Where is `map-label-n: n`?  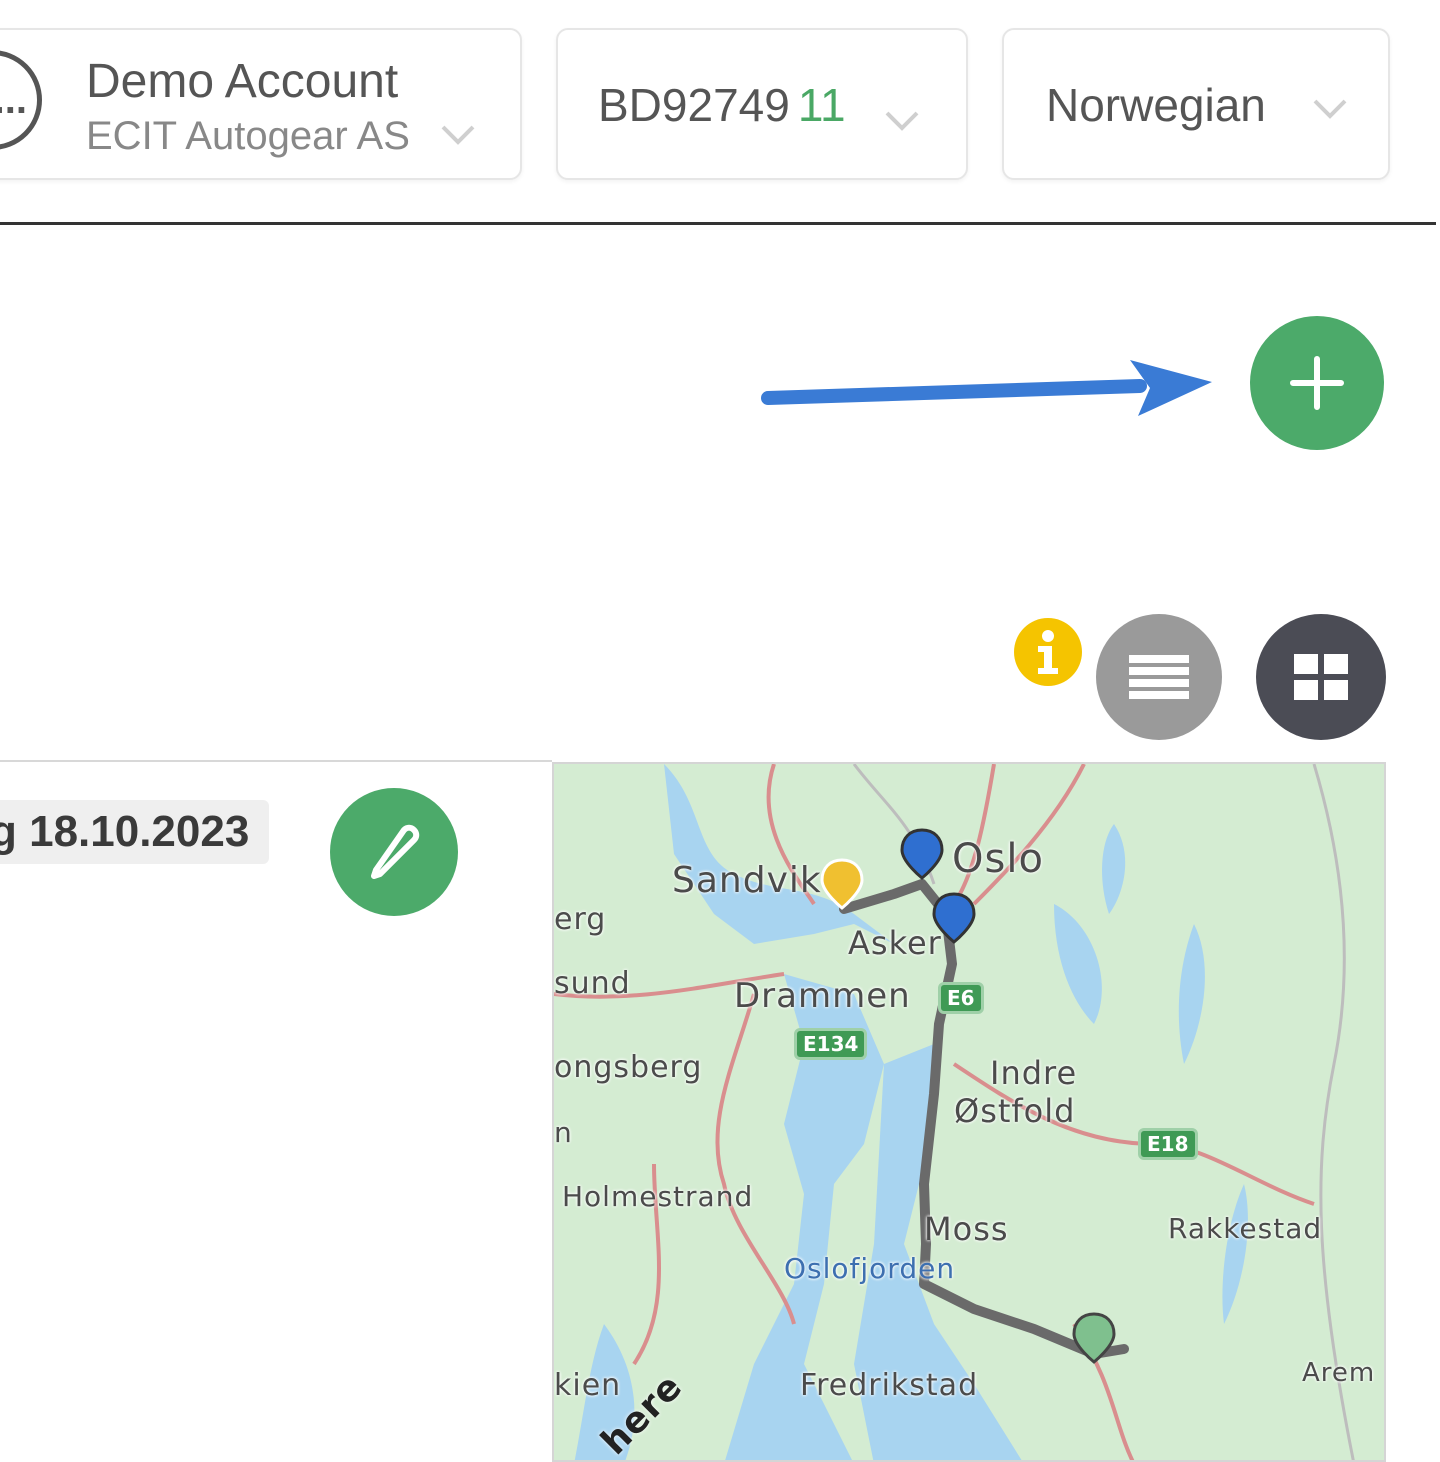
map-label-n: n is located at coordinates (563, 1132).